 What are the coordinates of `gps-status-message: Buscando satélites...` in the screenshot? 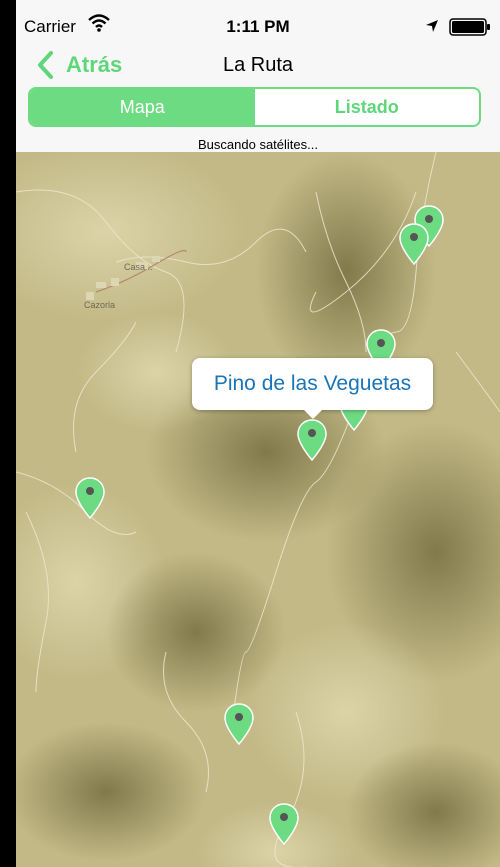 It's located at (258, 144).